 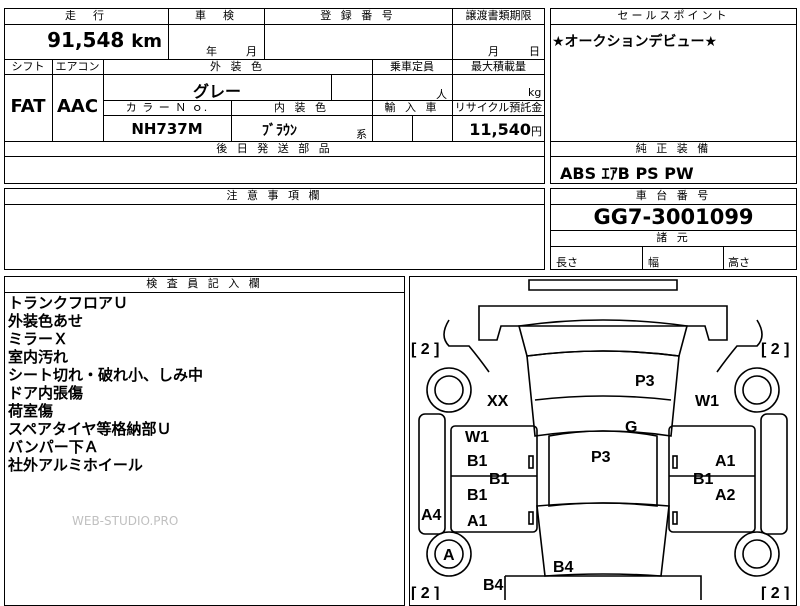 I want to click on dimensions-header: 諸 元, so click(x=673, y=237).